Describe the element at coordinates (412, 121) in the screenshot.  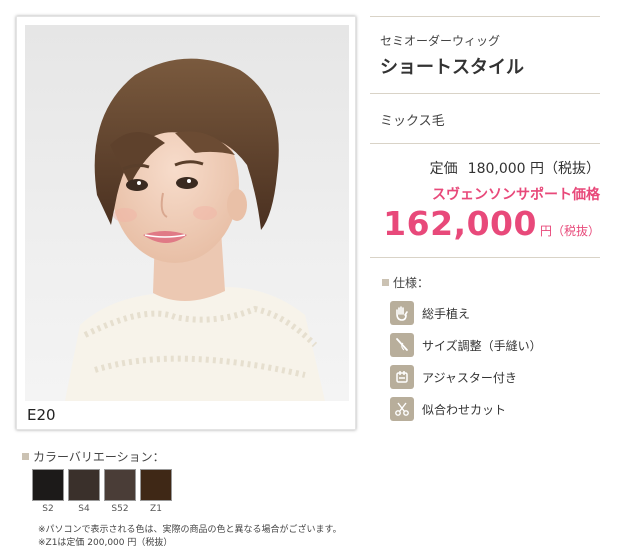
I see `material-text: ミックス毛` at that location.